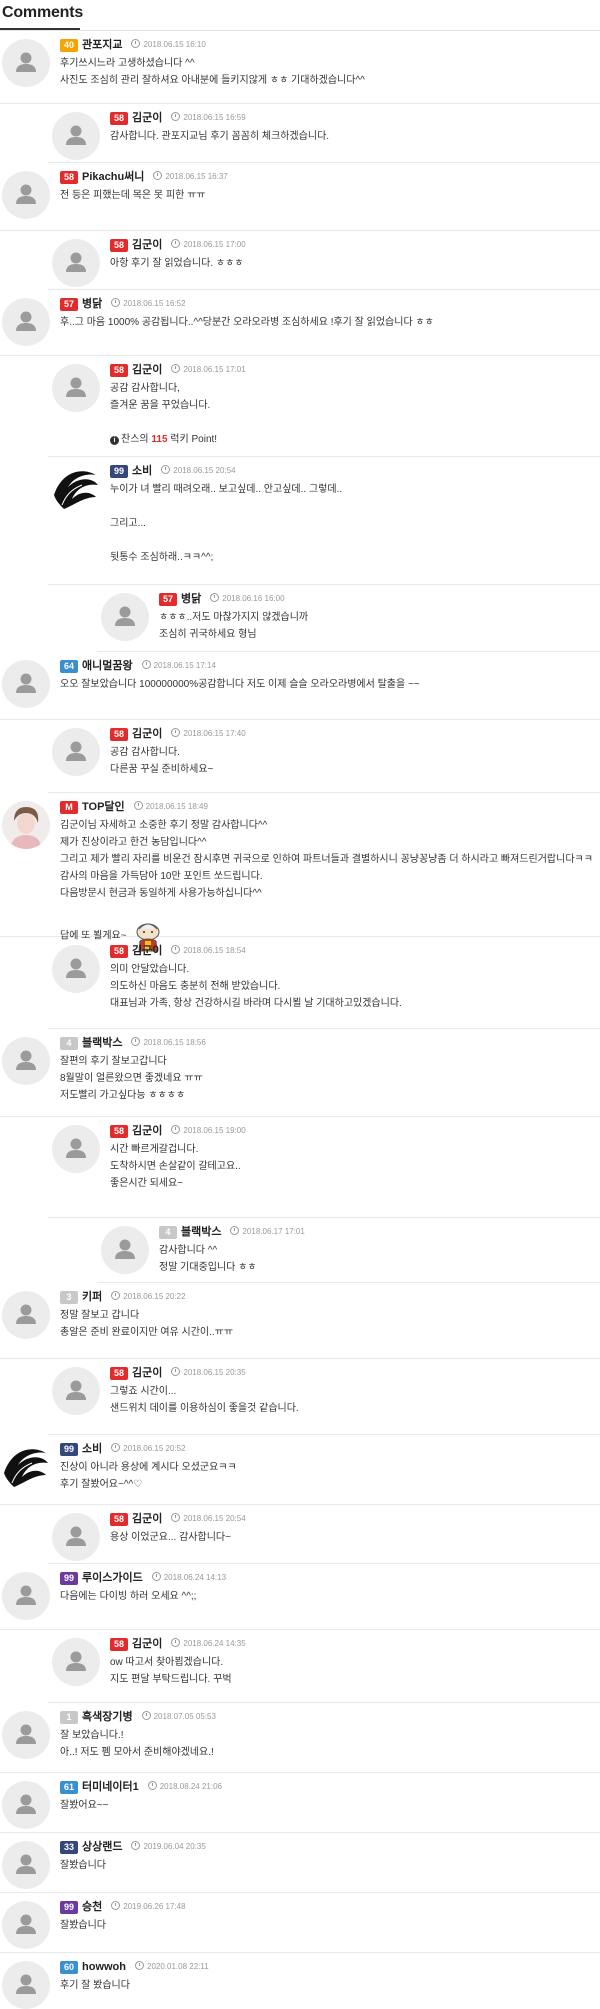  Describe the element at coordinates (208, 1267) in the screenshot. I see `comment-line: 정말 기대중입니다 ㅎㅎ` at that location.